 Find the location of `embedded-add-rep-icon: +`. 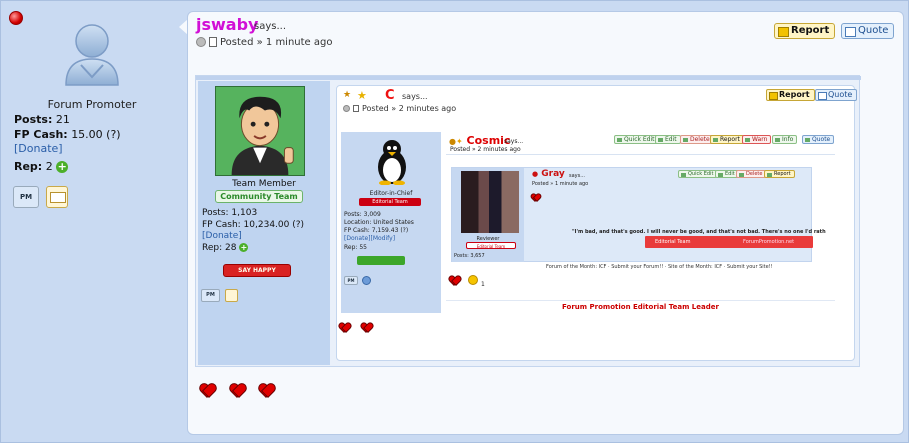

embedded-add-rep-icon: + is located at coordinates (244, 247).